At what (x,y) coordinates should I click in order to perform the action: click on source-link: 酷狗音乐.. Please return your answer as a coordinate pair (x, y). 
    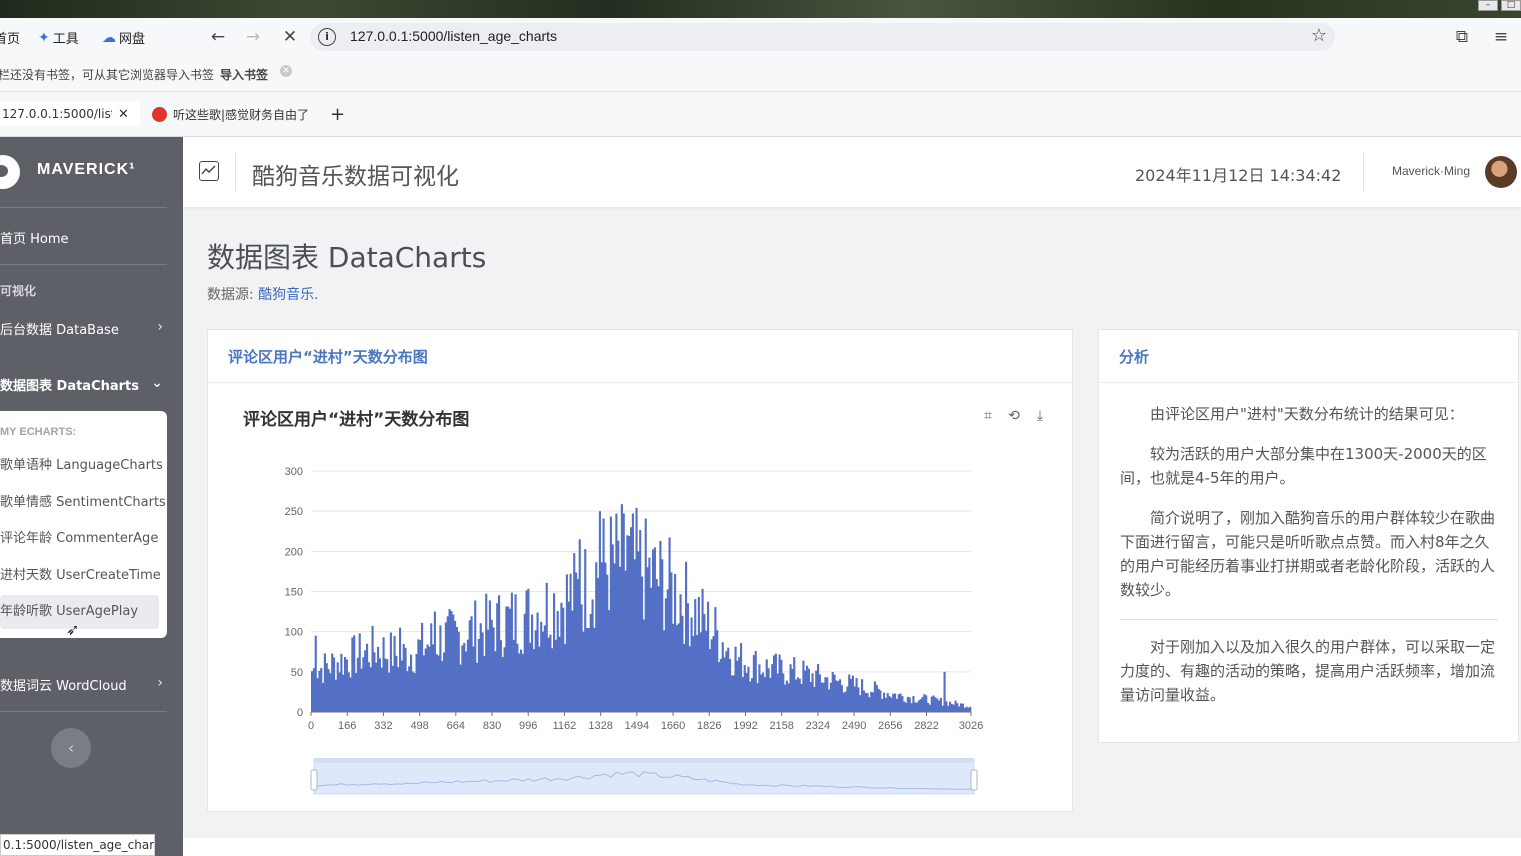
    Looking at the image, I should click on (288, 295).